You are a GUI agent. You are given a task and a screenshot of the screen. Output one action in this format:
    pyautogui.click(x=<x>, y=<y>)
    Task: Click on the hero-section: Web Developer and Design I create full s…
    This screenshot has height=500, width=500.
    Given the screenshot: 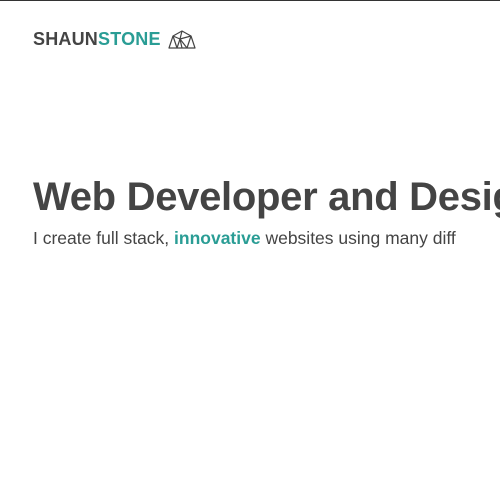 What is the action you would take?
    pyautogui.click(x=266, y=211)
    